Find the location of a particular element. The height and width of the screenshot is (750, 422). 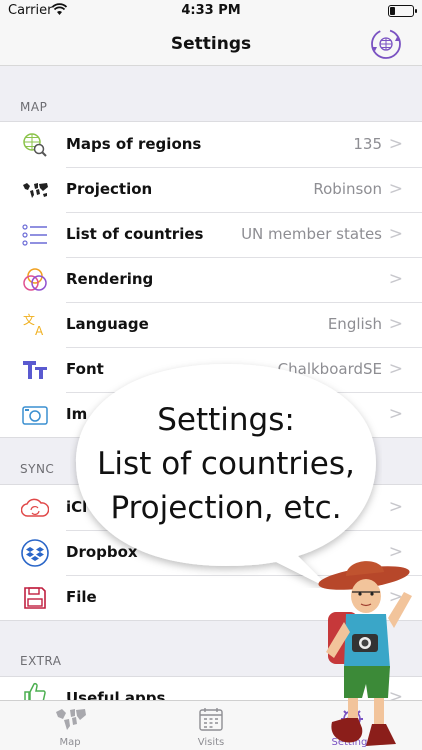

row-label: Useful apps is located at coordinates (116, 694).